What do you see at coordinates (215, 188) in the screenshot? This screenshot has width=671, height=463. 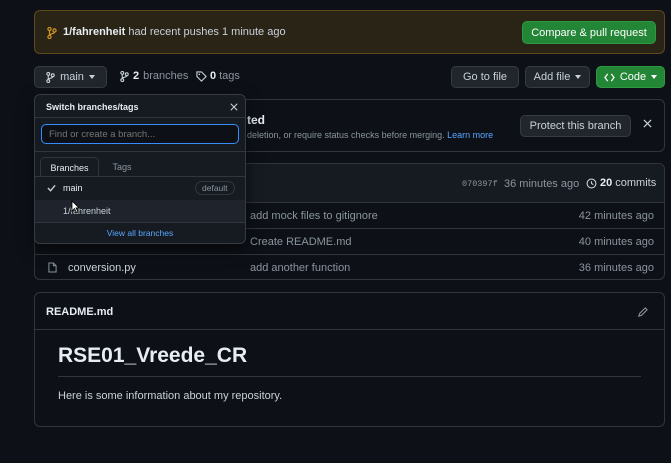 I see `default-badge: default` at bounding box center [215, 188].